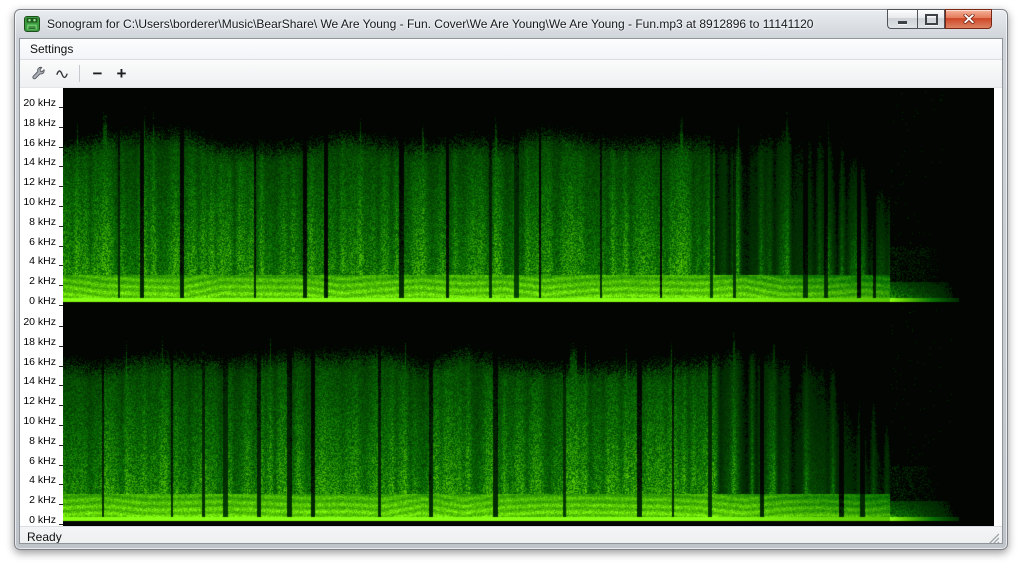  I want to click on waveform-button, so click(62, 74).